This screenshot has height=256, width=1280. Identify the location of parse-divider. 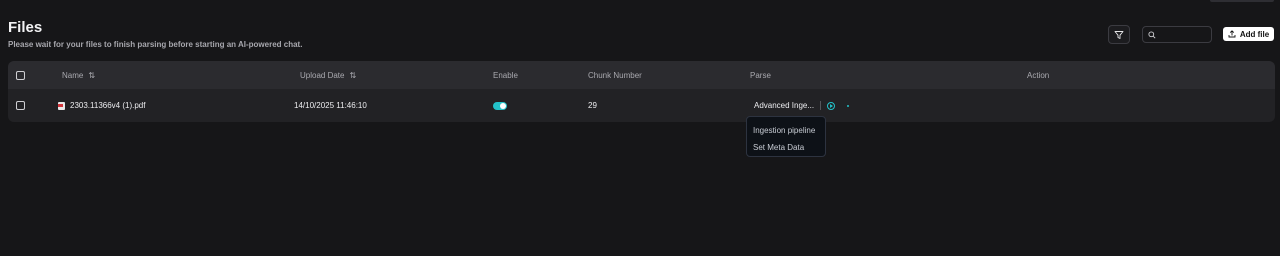
(821, 105).